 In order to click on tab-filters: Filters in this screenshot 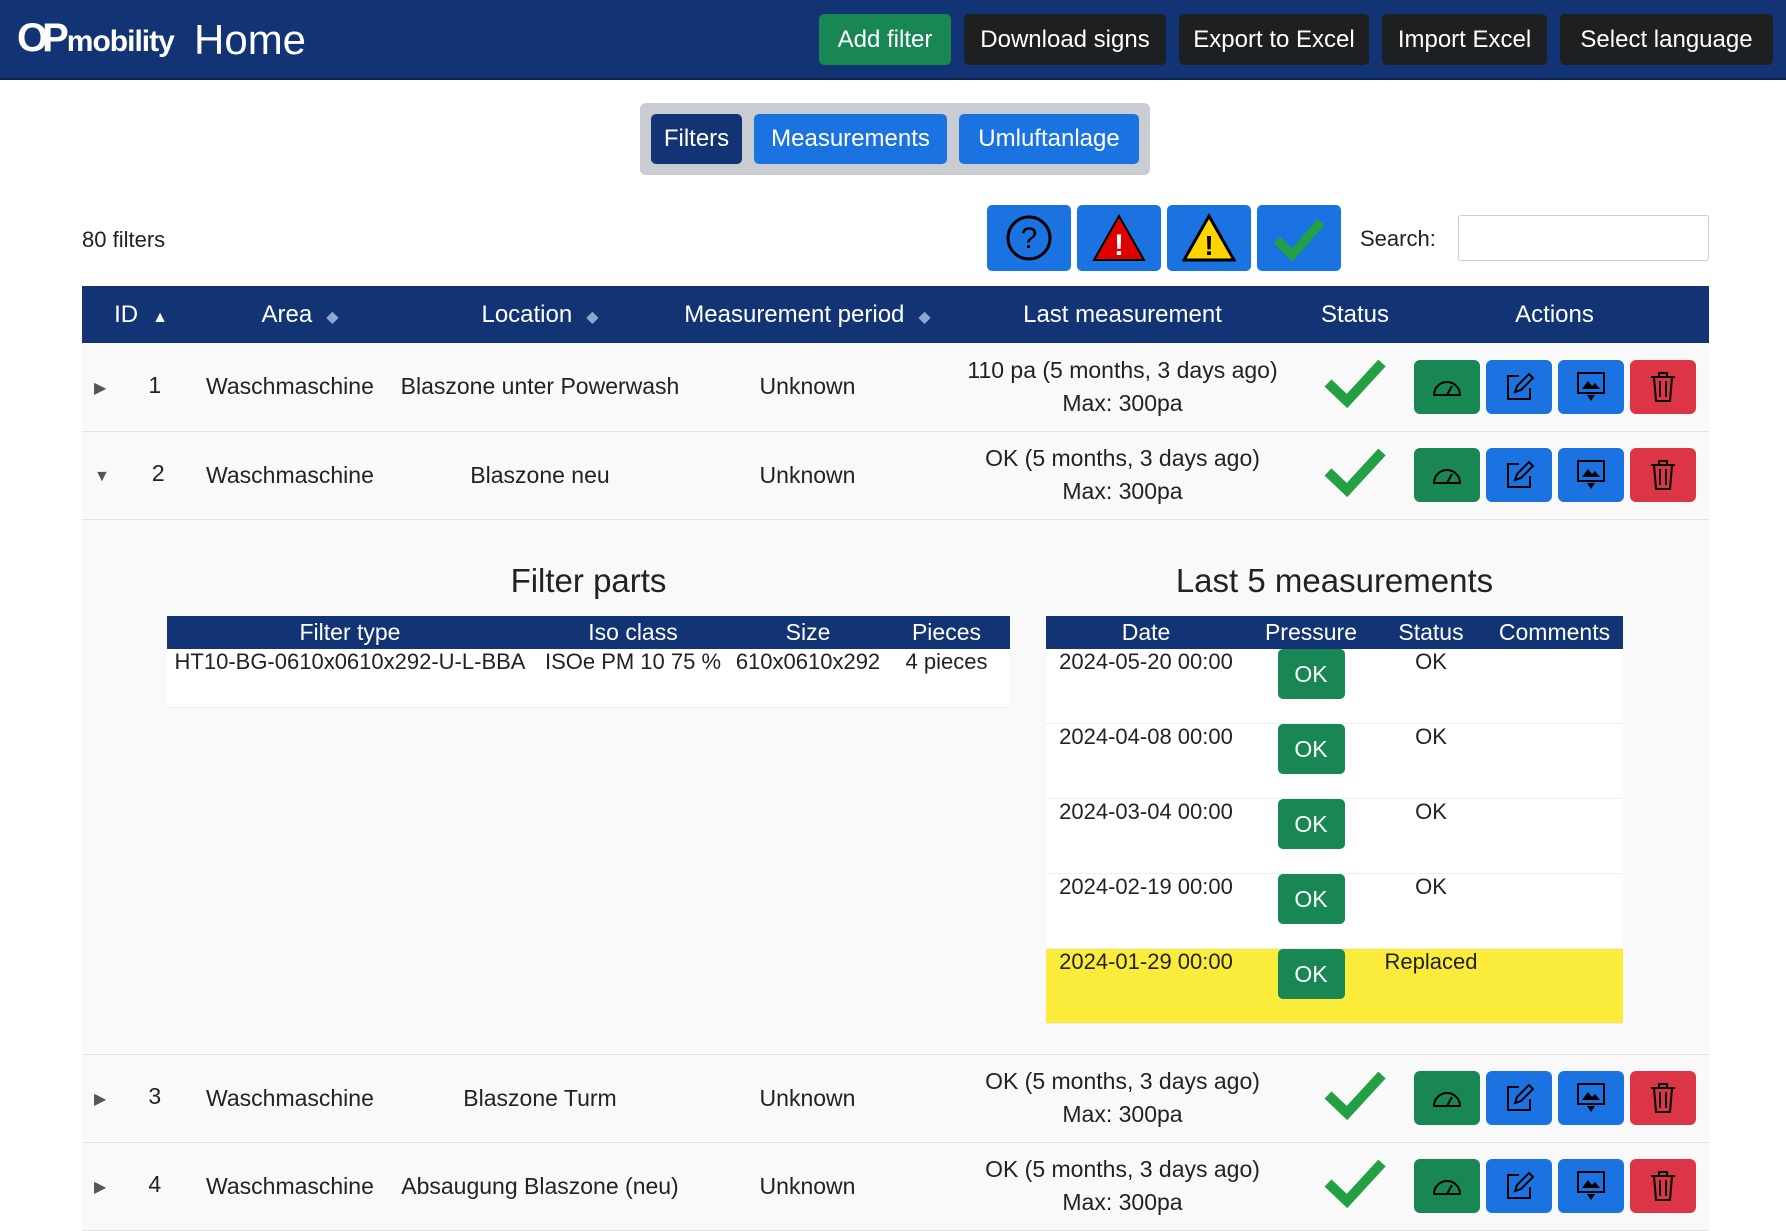, I will do `click(696, 139)`.